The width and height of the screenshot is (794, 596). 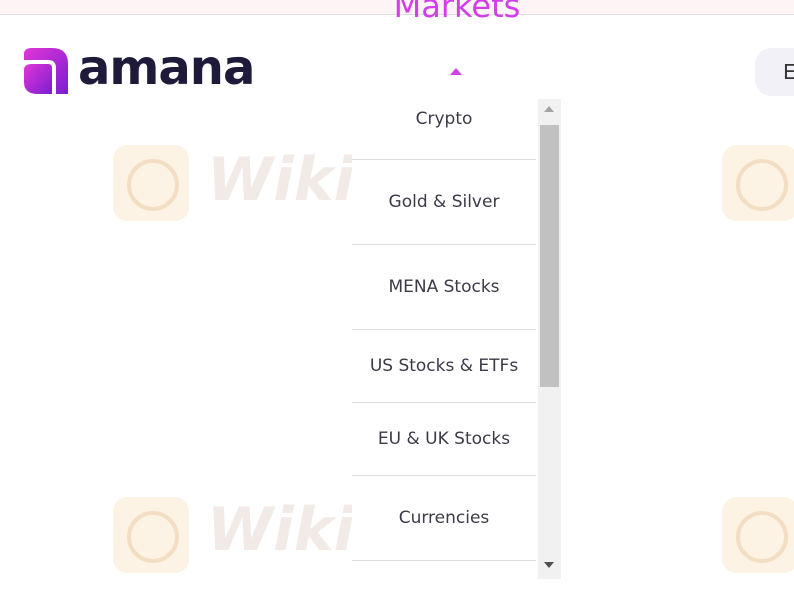 I want to click on caret-up-icon, so click(x=456, y=71).